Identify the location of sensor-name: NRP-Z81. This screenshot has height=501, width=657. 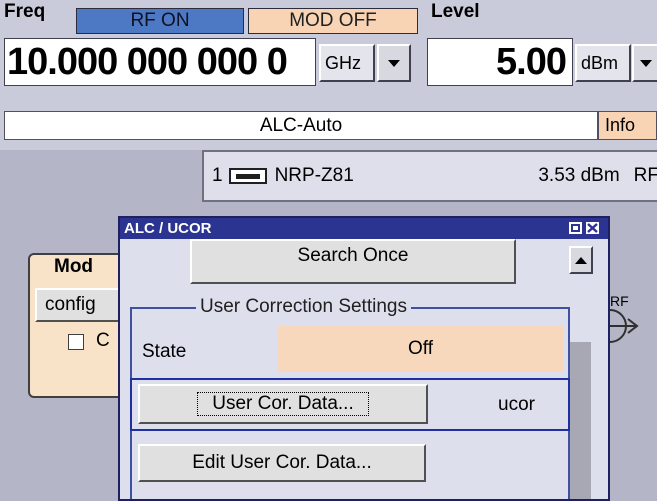
(314, 175).